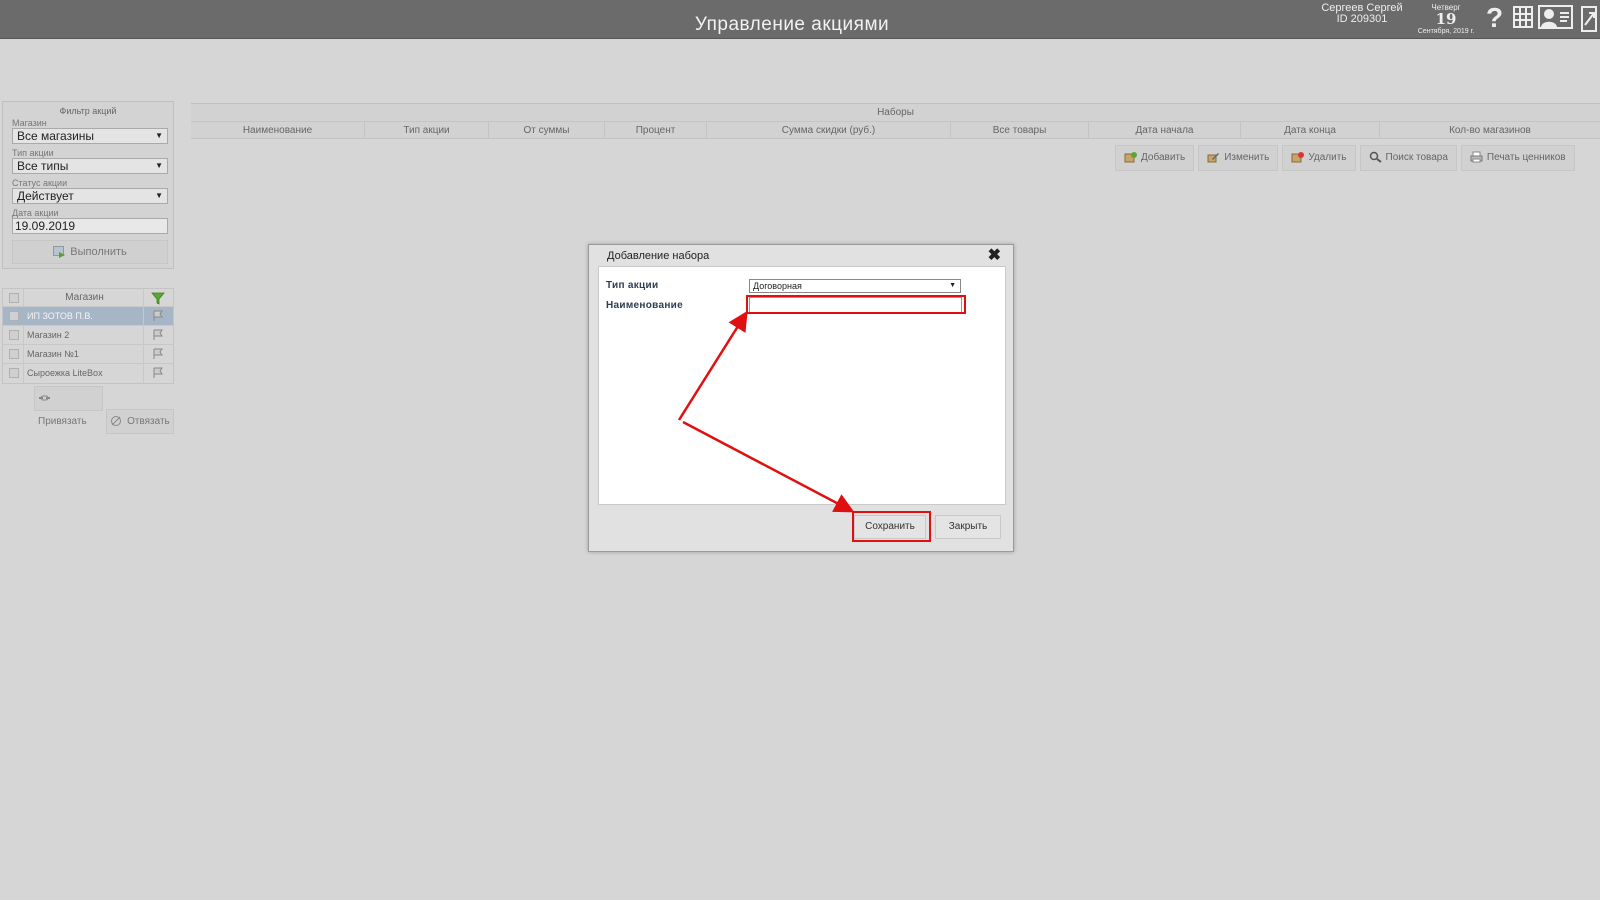 Image resolution: width=1600 pixels, height=900 pixels. What do you see at coordinates (656, 130) in the screenshot?
I see `column-header: Процент` at bounding box center [656, 130].